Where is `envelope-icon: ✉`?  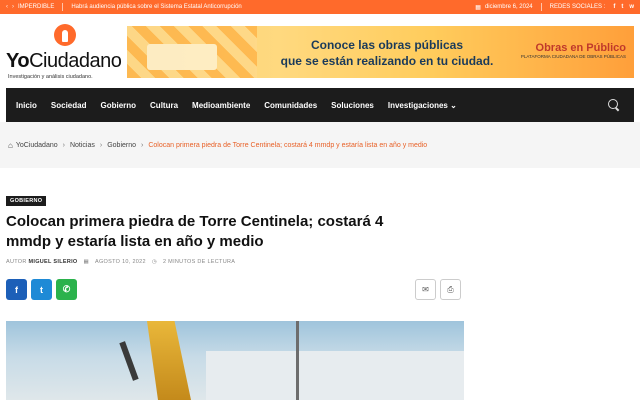
envelope-icon: ✉ is located at coordinates (425, 289).